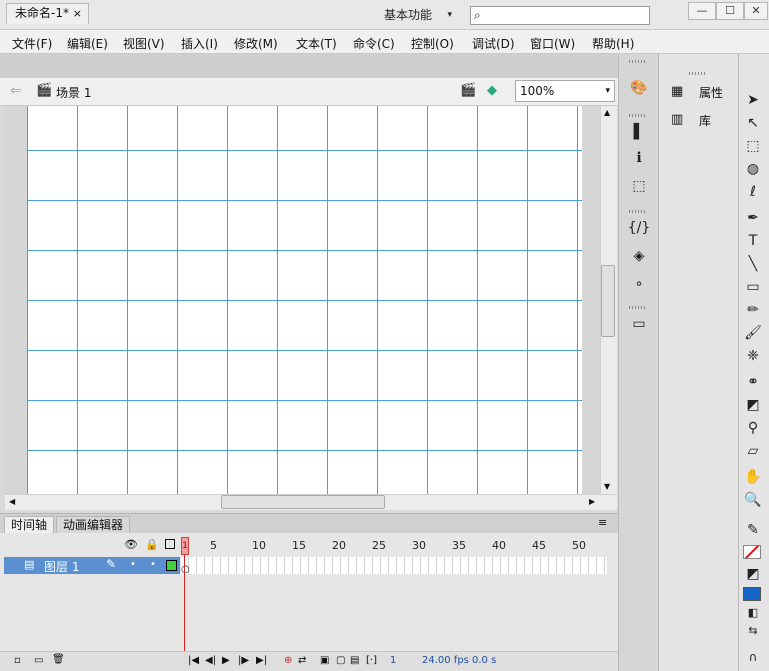  I want to click on panel-menu-icon: ≡, so click(602, 522).